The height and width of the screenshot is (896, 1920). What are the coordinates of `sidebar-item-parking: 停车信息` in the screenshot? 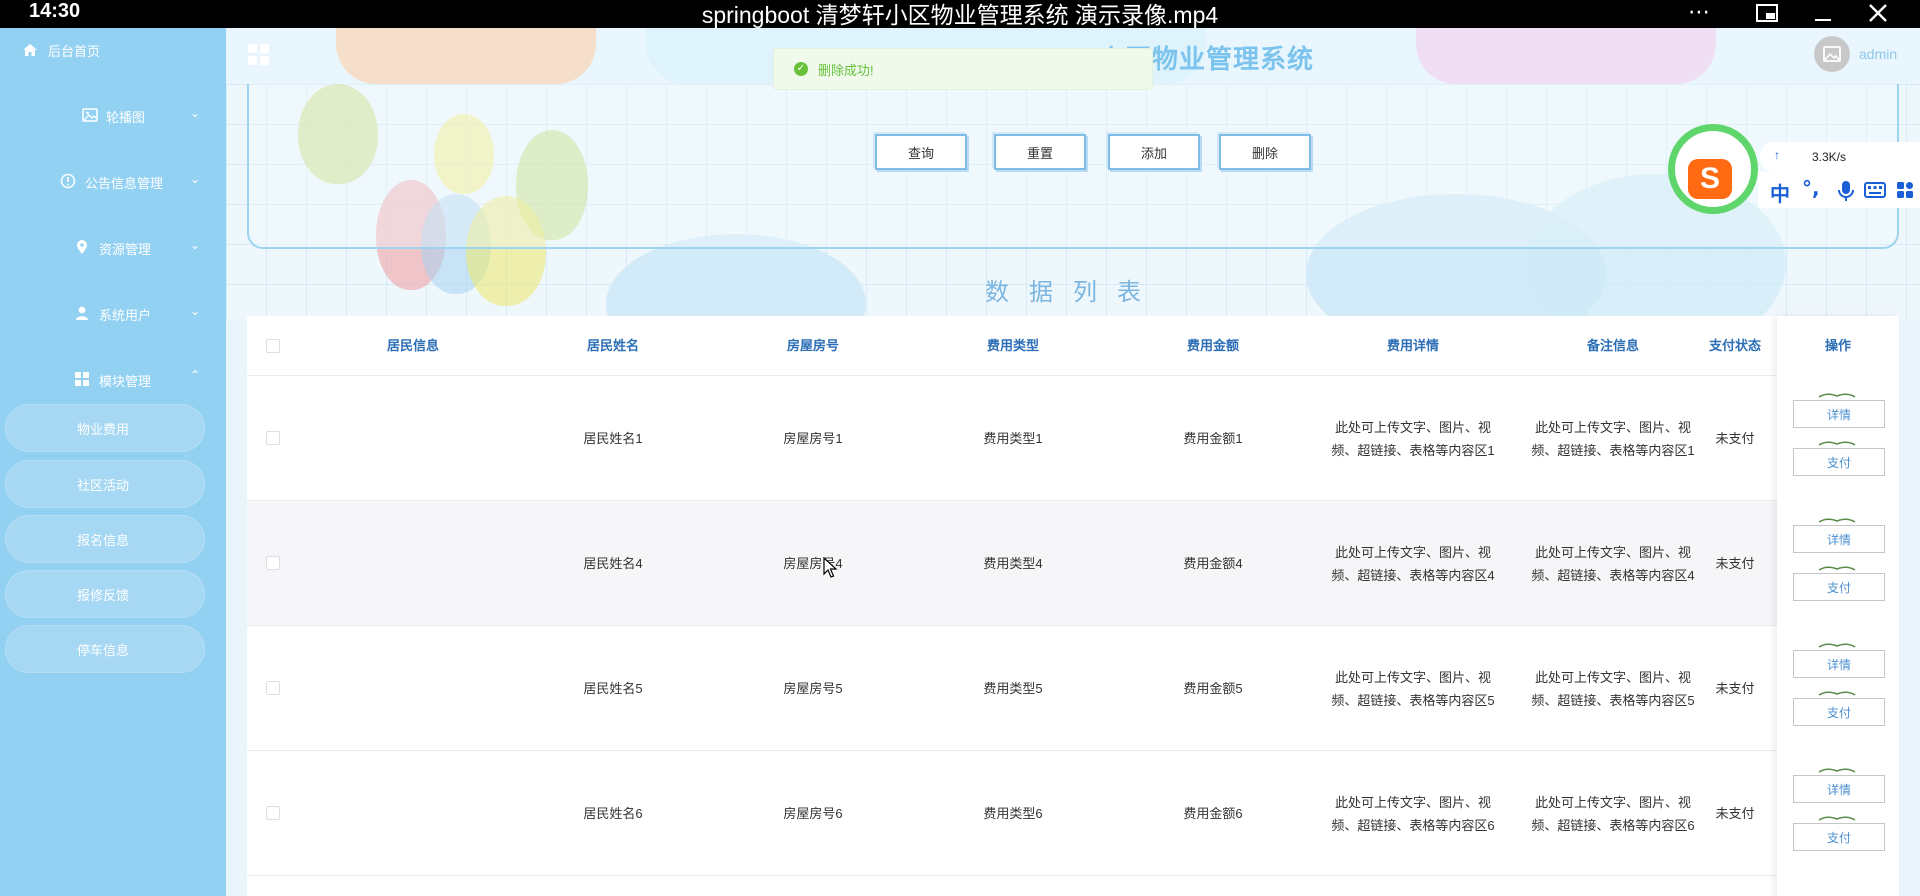 It's located at (105, 649).